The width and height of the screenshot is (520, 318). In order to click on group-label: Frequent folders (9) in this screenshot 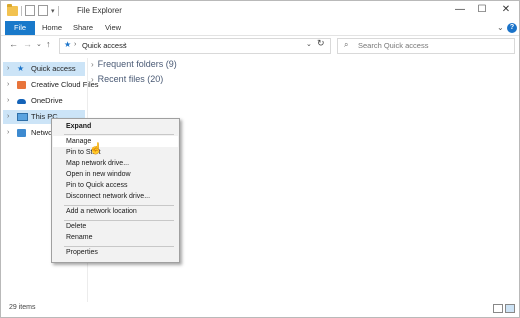, I will do `click(137, 64)`.